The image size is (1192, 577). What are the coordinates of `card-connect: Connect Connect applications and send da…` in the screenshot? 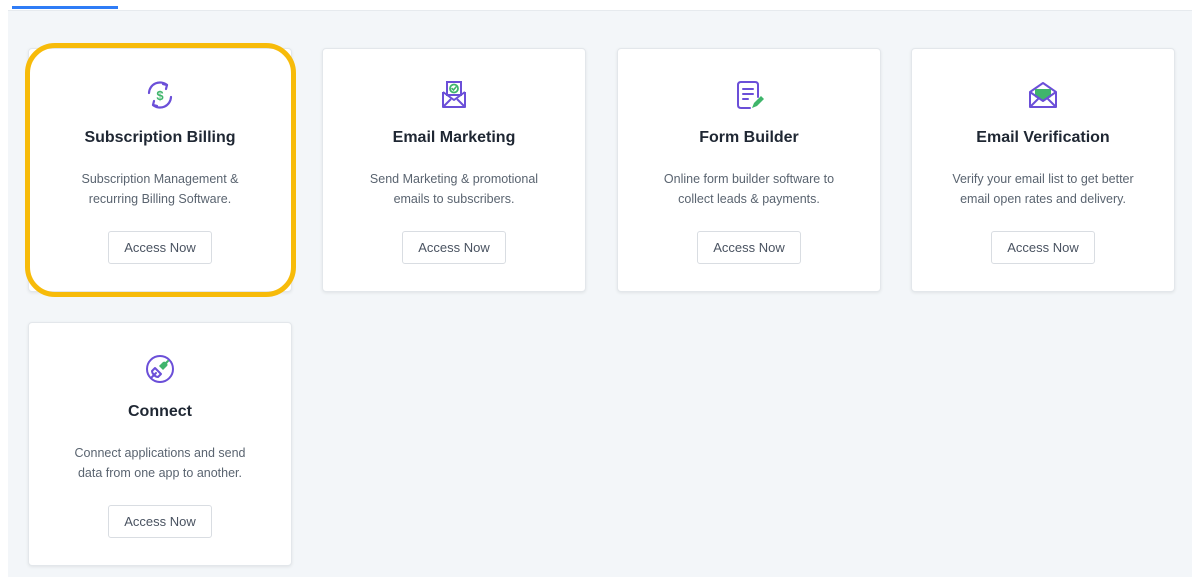 It's located at (160, 444).